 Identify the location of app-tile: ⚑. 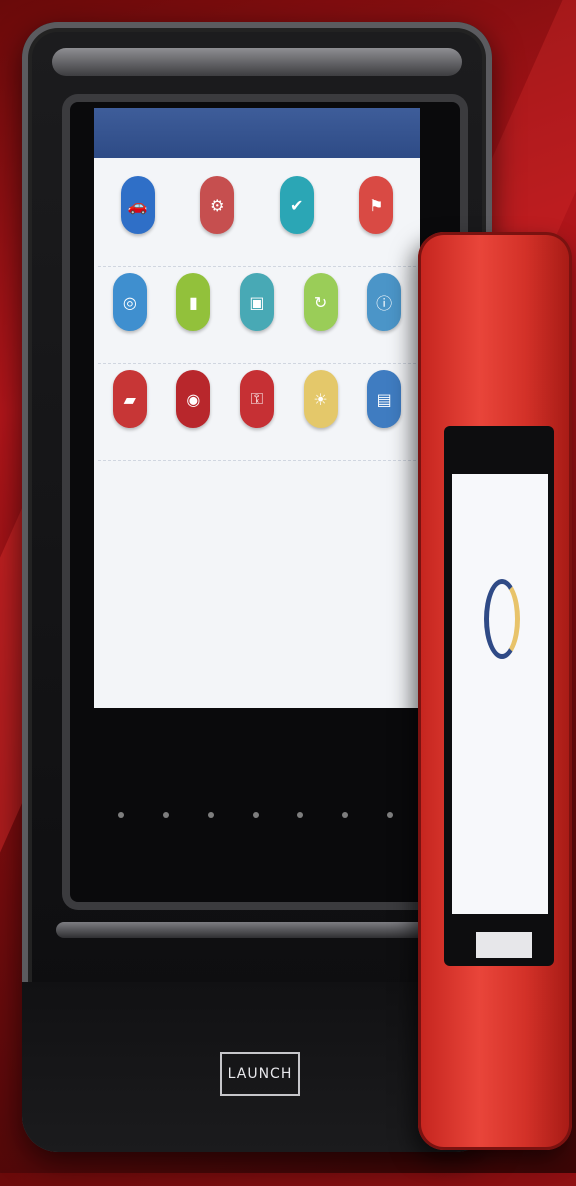
(376, 218).